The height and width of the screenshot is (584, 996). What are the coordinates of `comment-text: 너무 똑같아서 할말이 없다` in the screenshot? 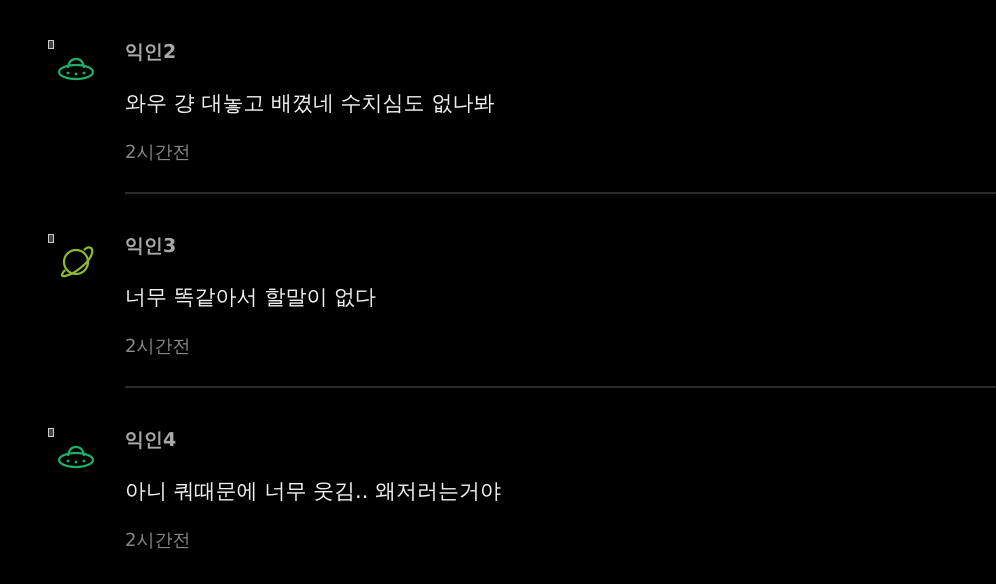 It's located at (250, 297).